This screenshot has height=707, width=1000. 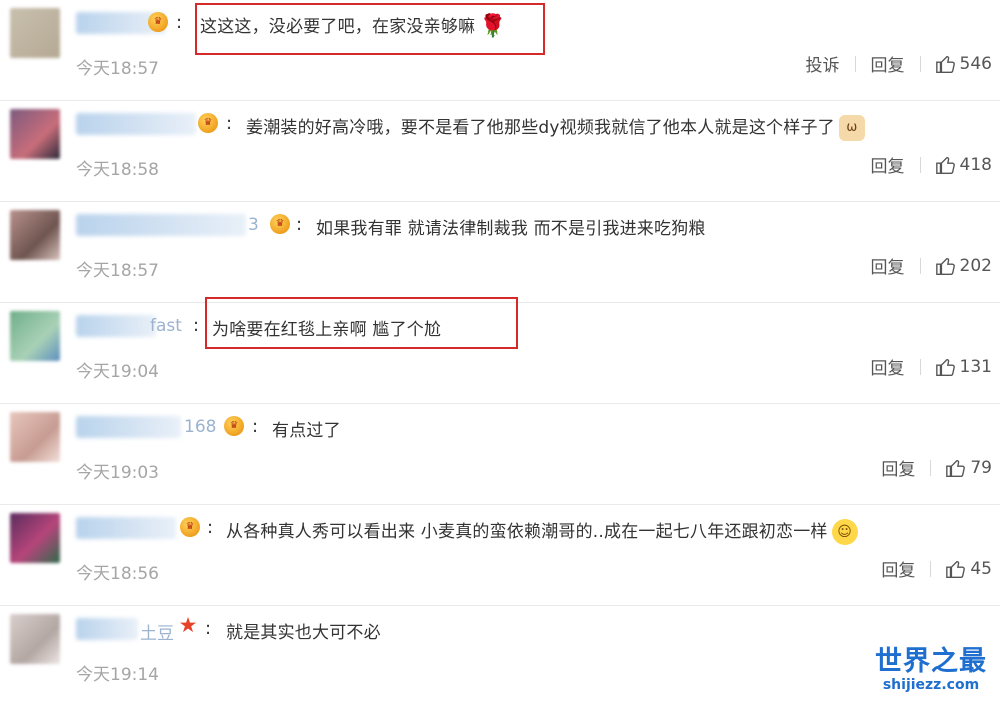 What do you see at coordinates (975, 265) in the screenshot?
I see `like-count: 202` at bounding box center [975, 265].